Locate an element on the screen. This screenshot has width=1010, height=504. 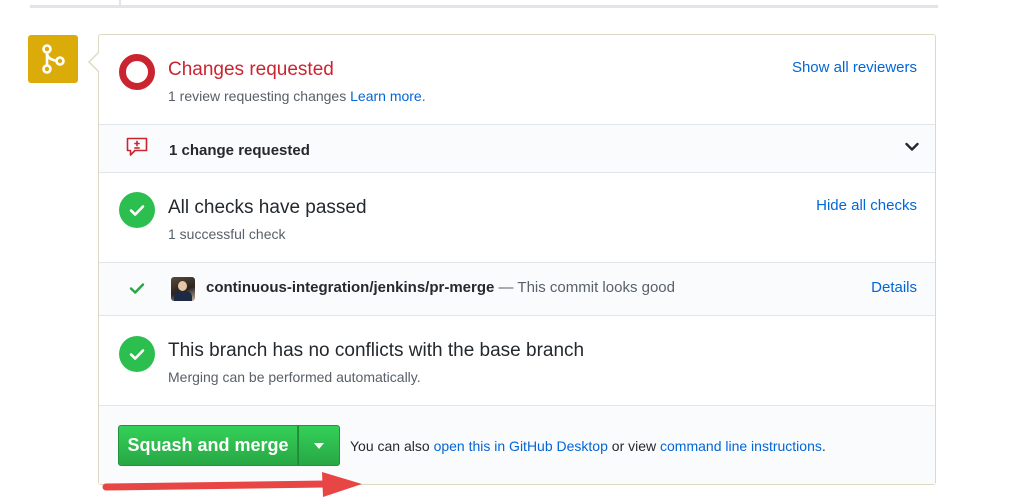
conflicts-subtitle: Merging can be performed automatically. is located at coordinates (294, 377).